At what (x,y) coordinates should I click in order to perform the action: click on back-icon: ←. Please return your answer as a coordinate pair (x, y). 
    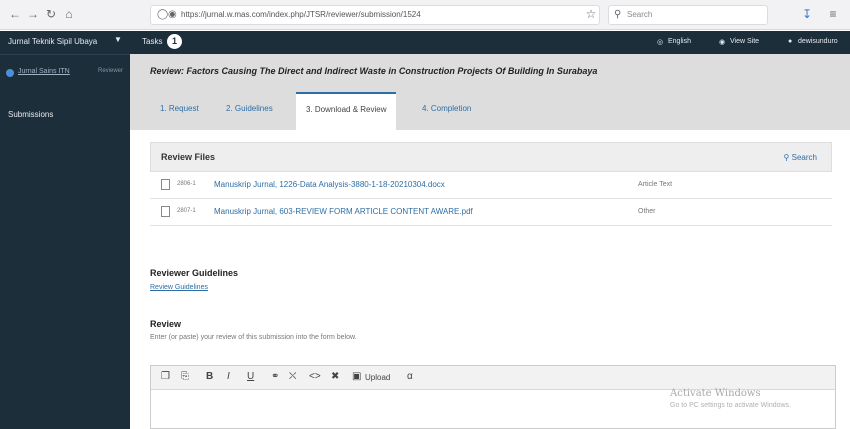
    Looking at the image, I should click on (15, 14).